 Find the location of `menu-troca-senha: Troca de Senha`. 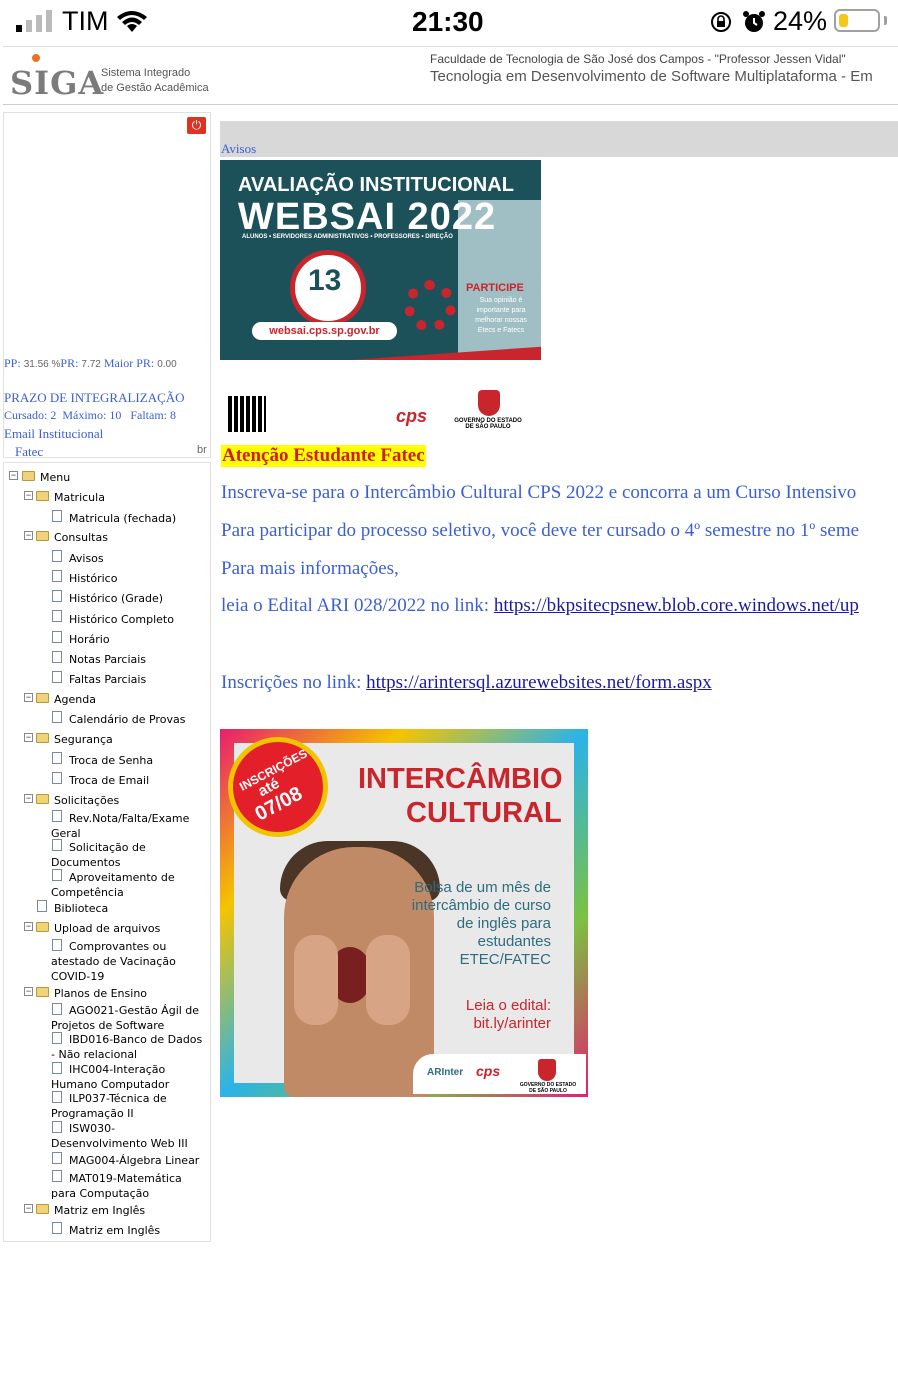

menu-troca-senha: Troca de Senha is located at coordinates (111, 760).